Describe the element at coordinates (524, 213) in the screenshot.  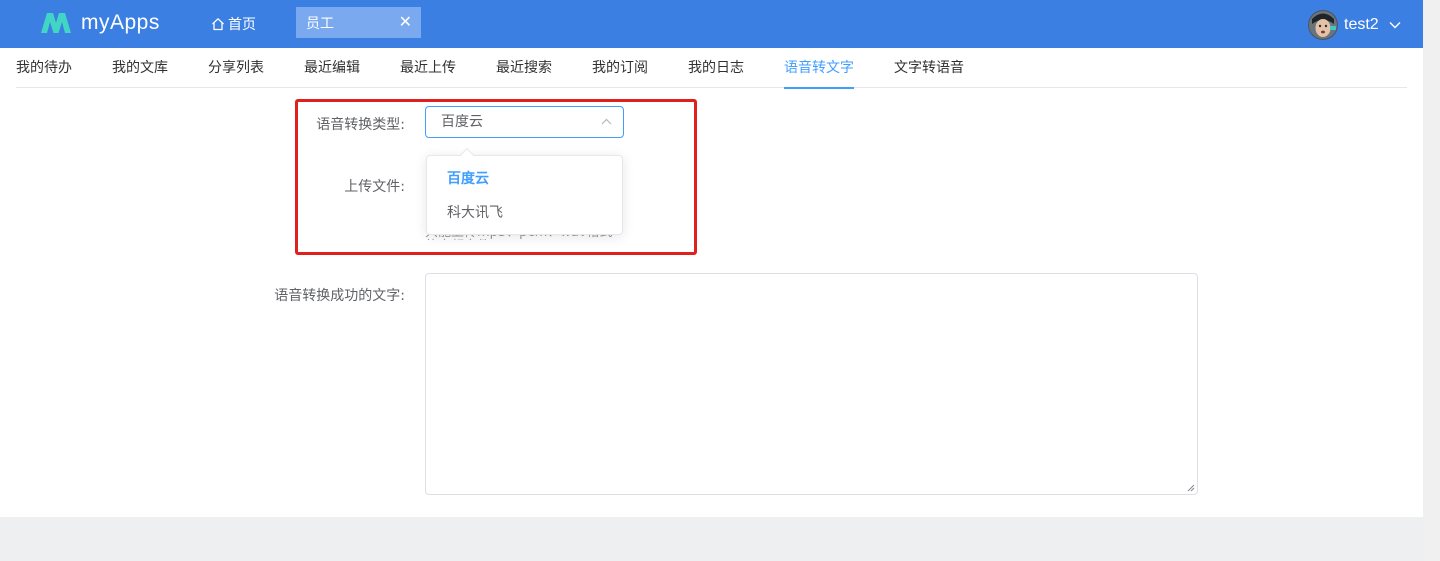
I see `option-iflytek: 科大讯飞` at that location.